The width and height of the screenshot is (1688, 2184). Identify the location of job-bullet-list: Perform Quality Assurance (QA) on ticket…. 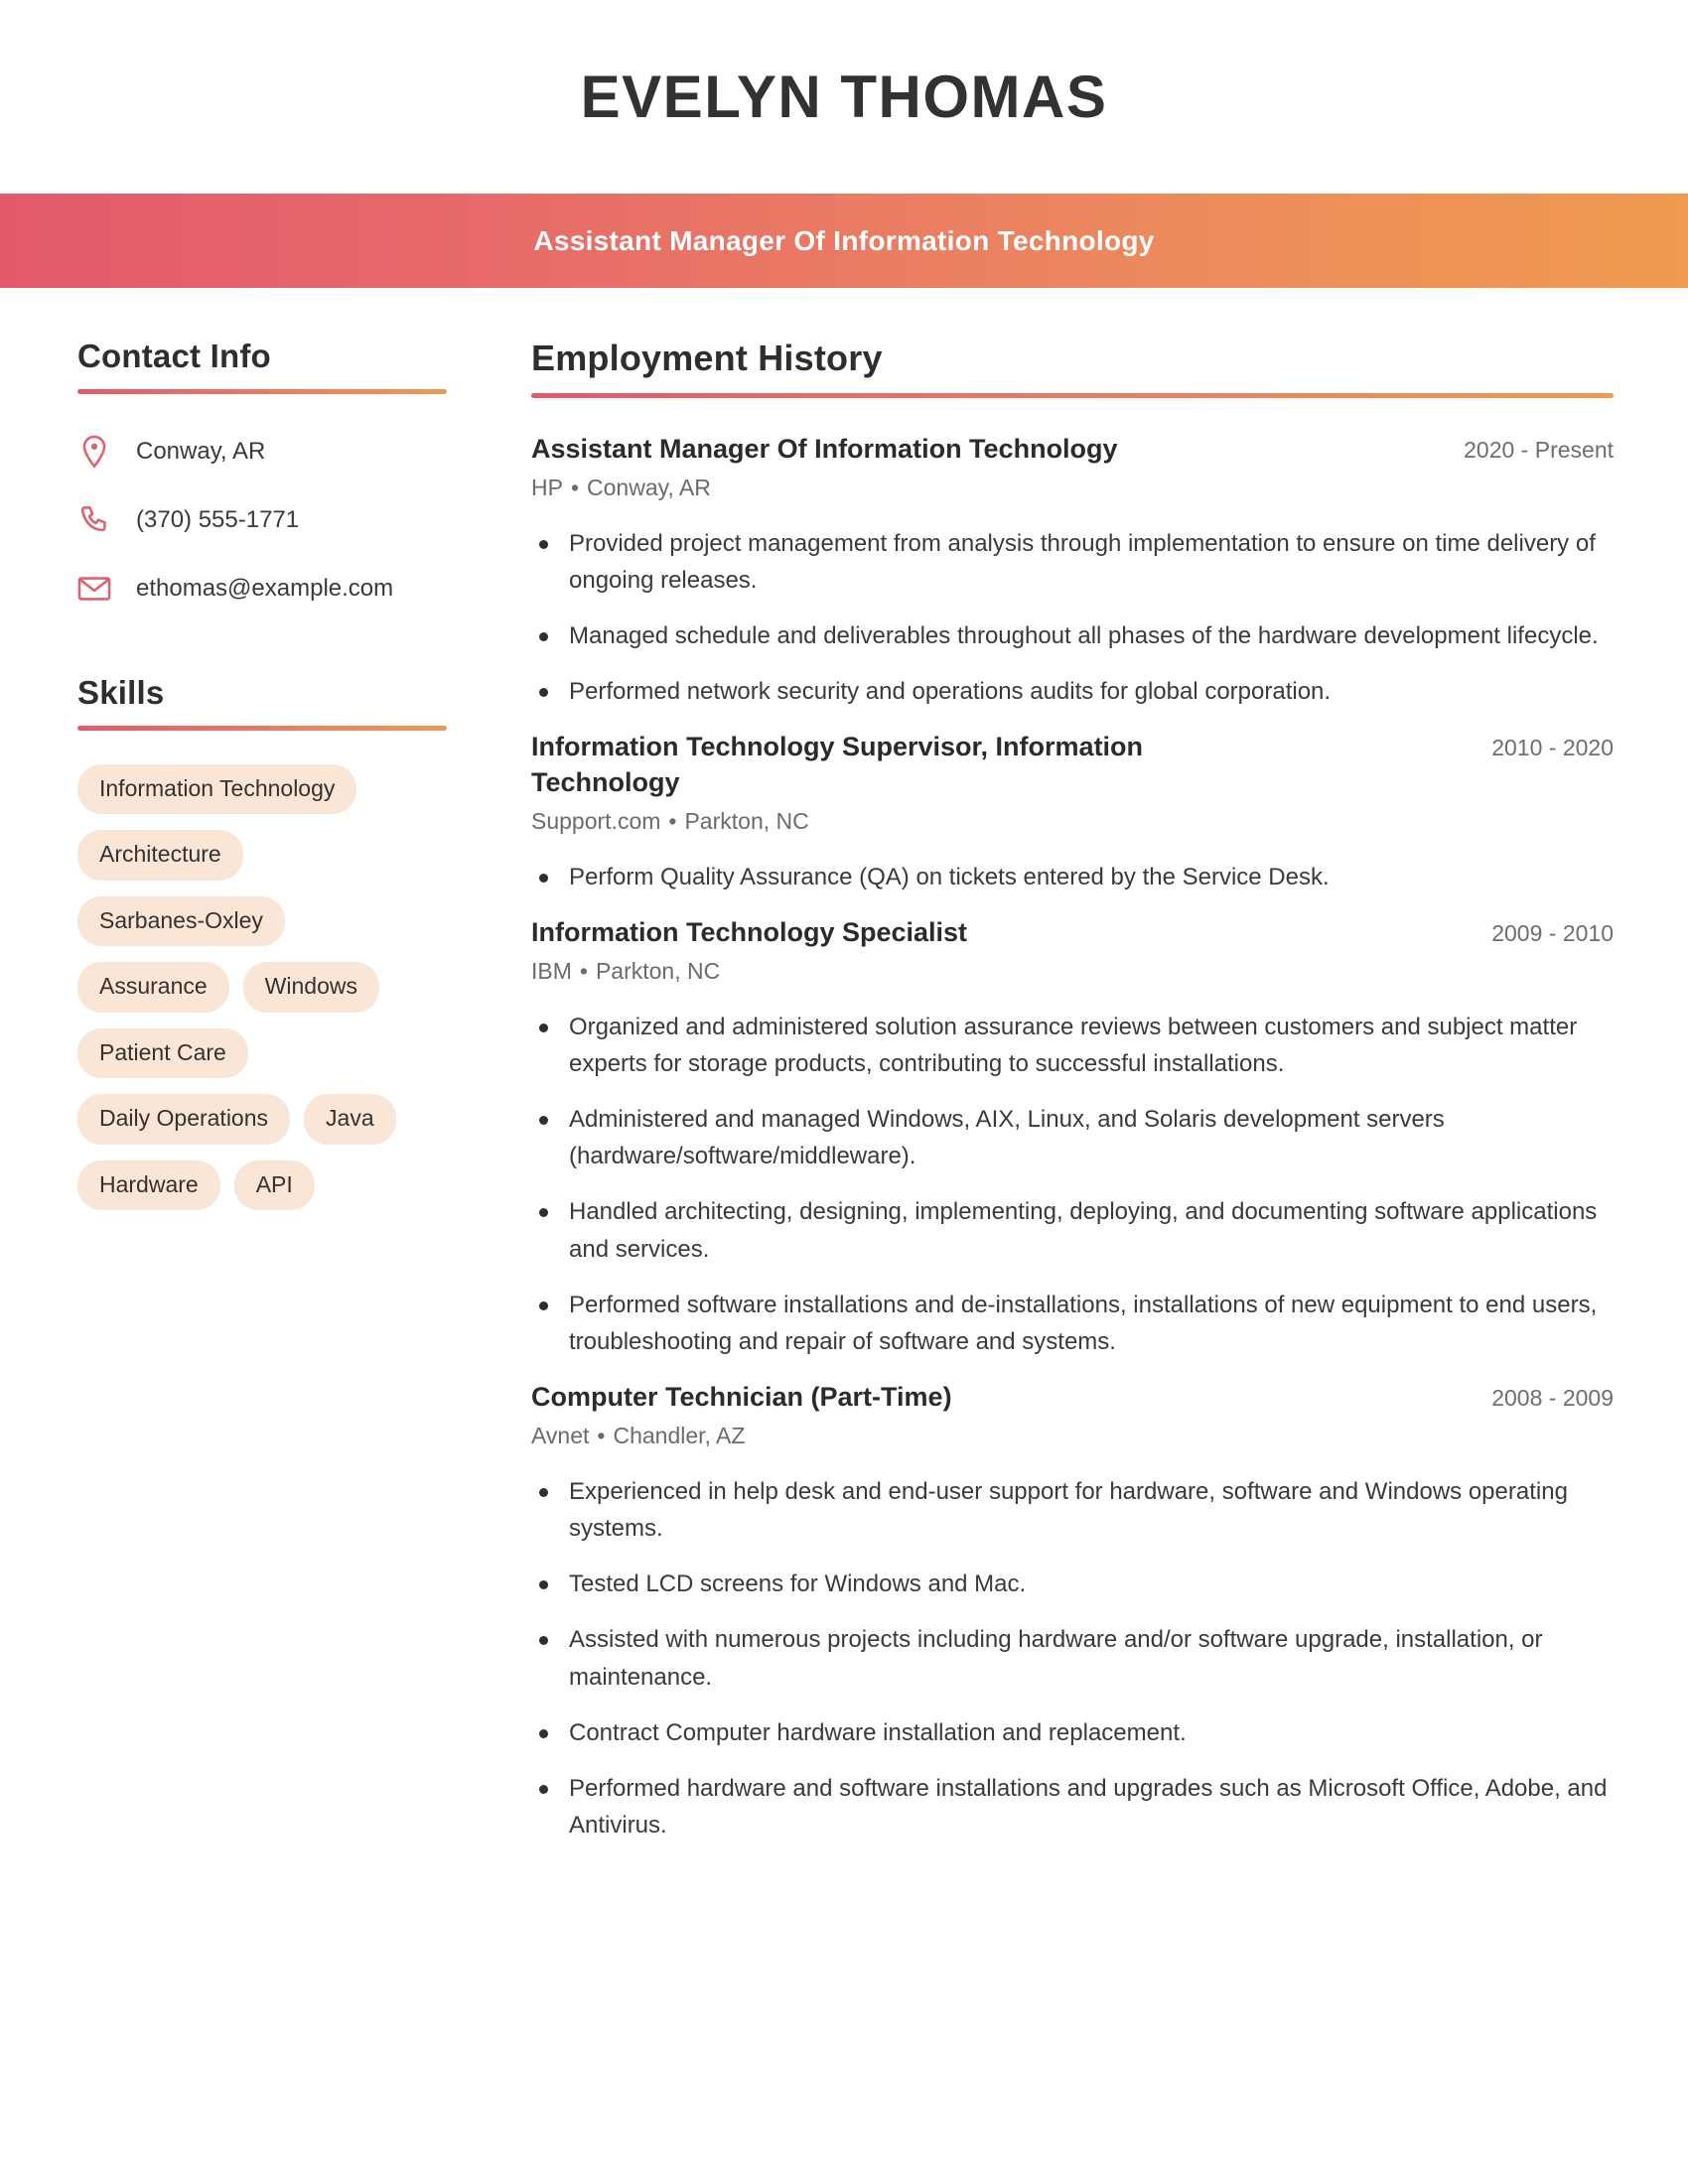
(1072, 877).